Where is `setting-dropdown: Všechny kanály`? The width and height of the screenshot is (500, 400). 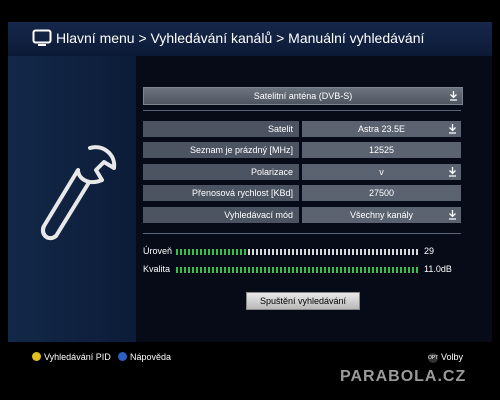 setting-dropdown: Všechny kanály is located at coordinates (381, 215).